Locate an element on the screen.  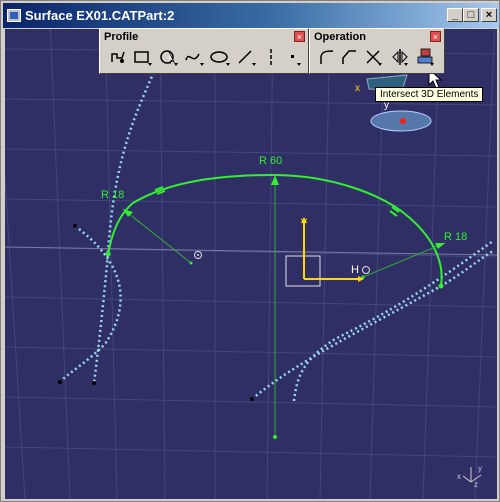
horizontal-sketch-line is located at coordinates (251, 251).